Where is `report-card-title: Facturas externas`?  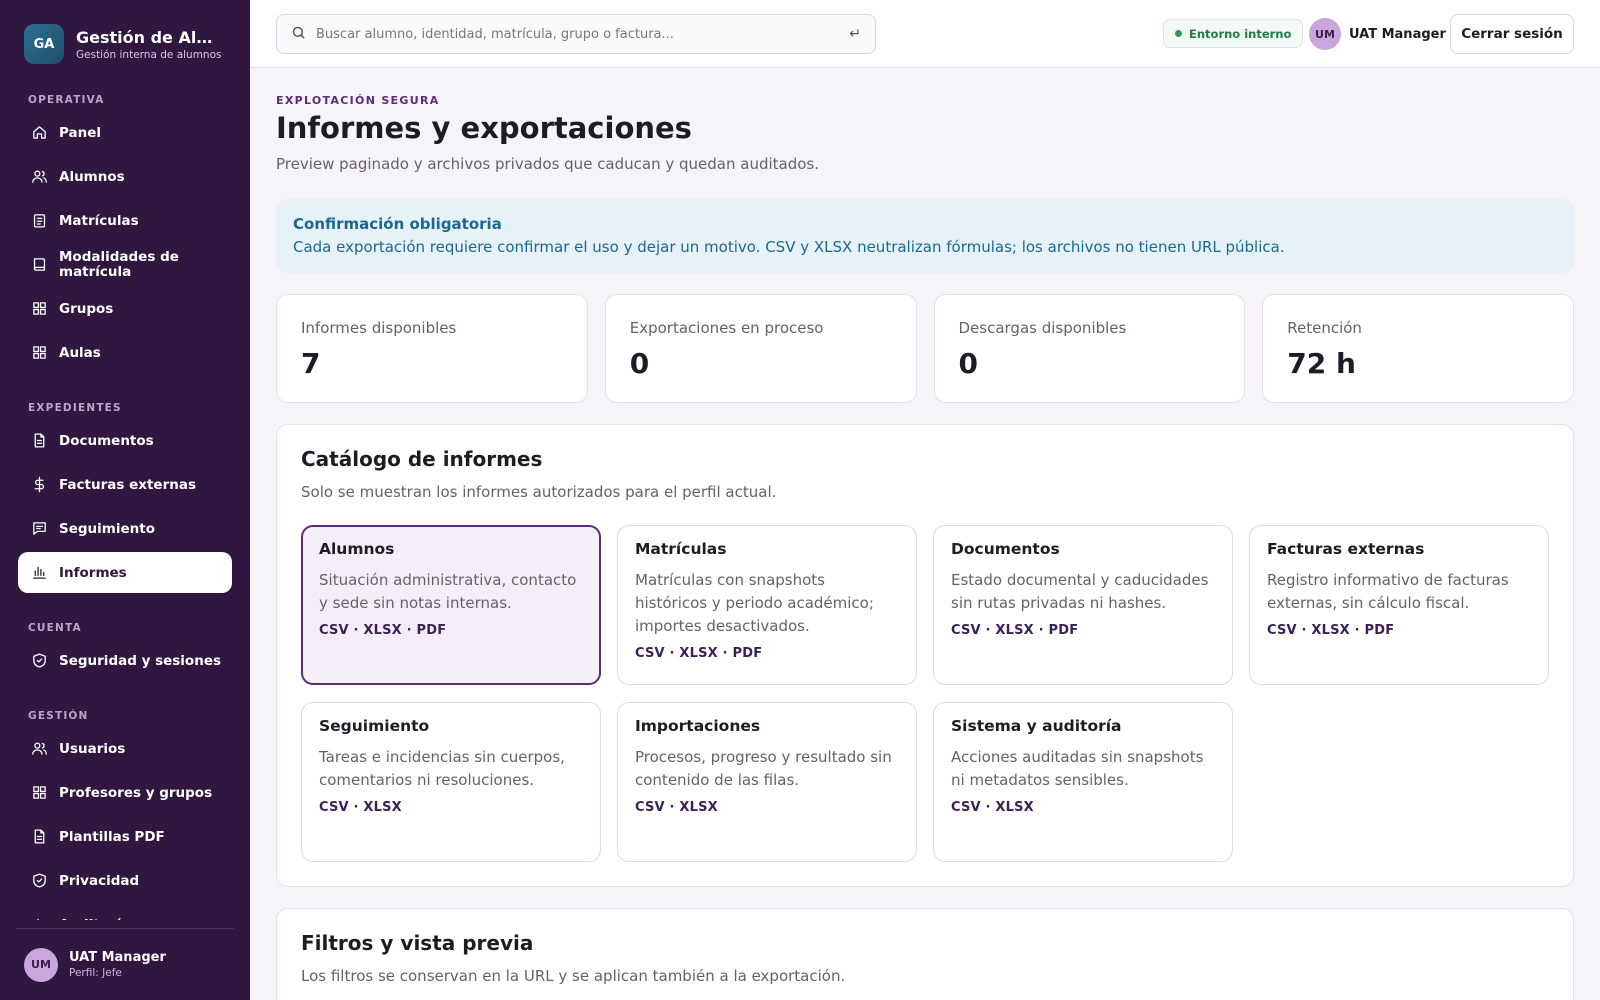
report-card-title: Facturas externas is located at coordinates (1346, 549).